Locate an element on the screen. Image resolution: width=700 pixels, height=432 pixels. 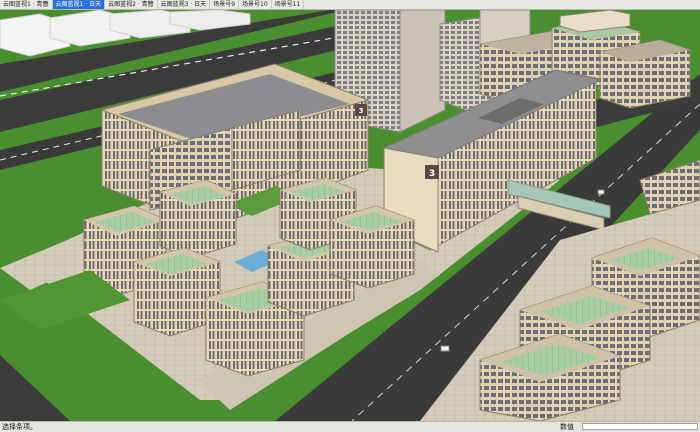
scene-tab: 场景号11 is located at coordinates (288, 4).